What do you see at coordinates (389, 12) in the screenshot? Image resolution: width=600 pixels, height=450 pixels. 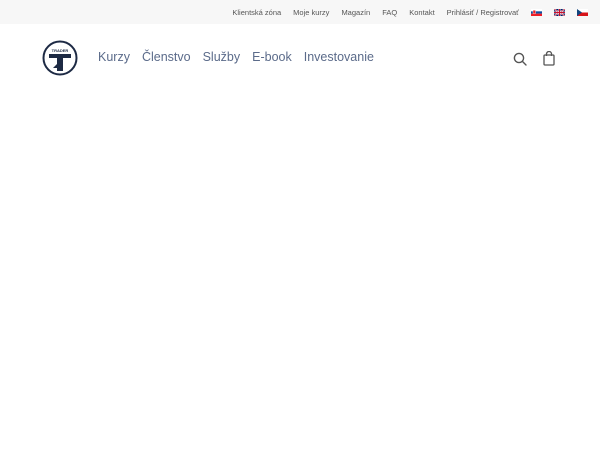 I see `link-faq: FAQ` at bounding box center [389, 12].